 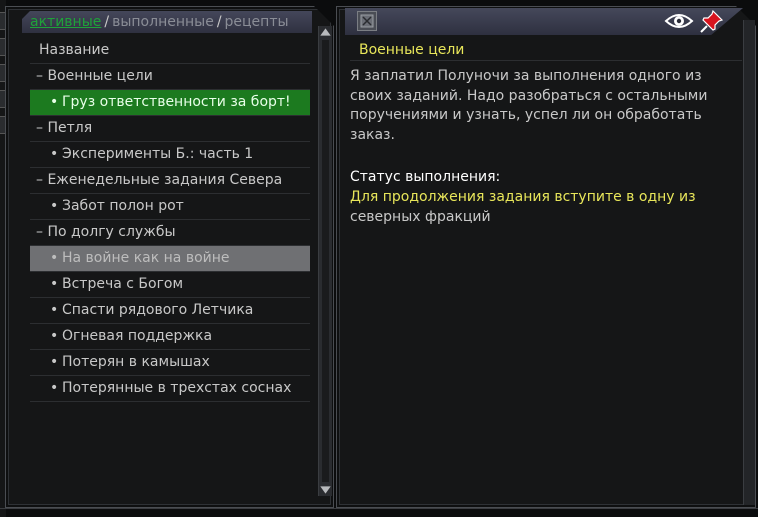 I want to click on pin-icon, so click(x=712, y=21).